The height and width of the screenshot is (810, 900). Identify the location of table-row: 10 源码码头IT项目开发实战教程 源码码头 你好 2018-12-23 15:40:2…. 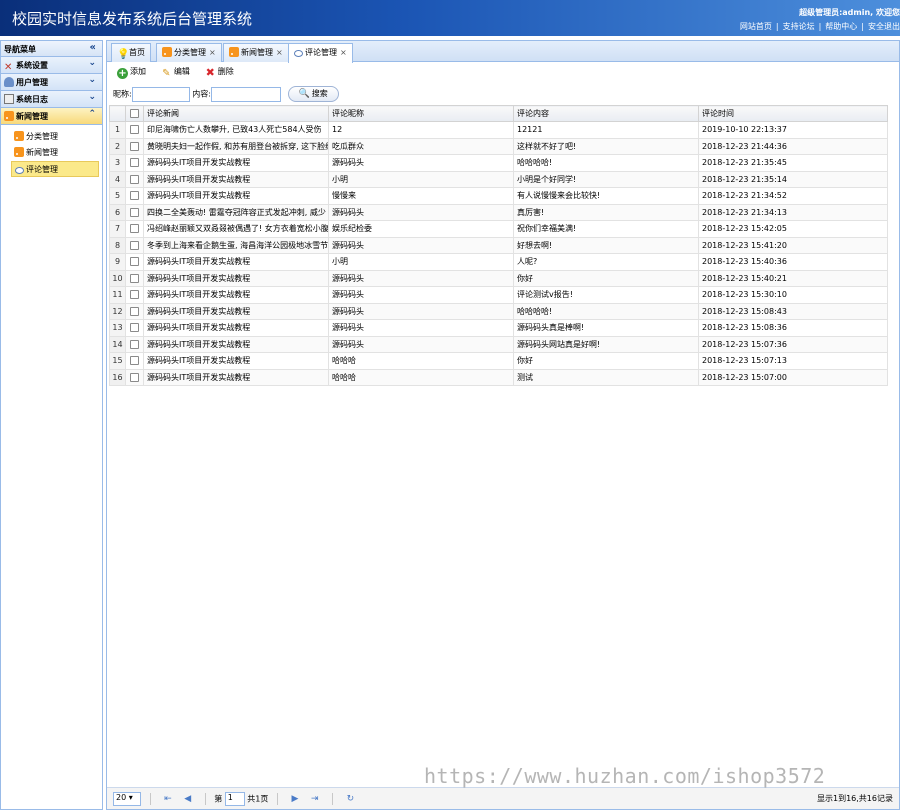
(498, 278).